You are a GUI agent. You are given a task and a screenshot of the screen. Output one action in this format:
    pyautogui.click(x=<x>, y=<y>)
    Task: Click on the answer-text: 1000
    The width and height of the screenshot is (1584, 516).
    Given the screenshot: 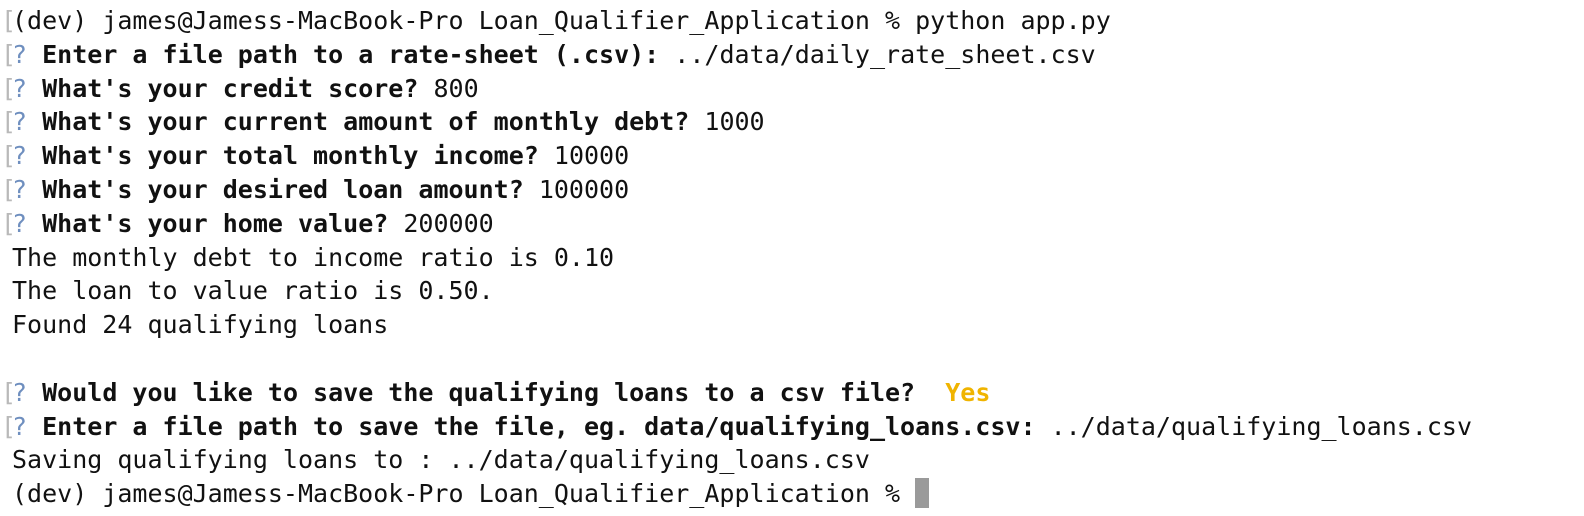 What is the action you would take?
    pyautogui.click(x=734, y=122)
    